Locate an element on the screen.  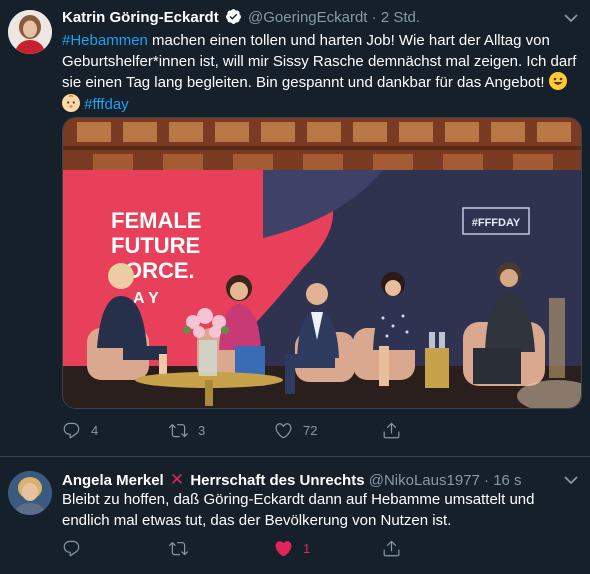
banner-text: A Y is located at coordinates (146, 298).